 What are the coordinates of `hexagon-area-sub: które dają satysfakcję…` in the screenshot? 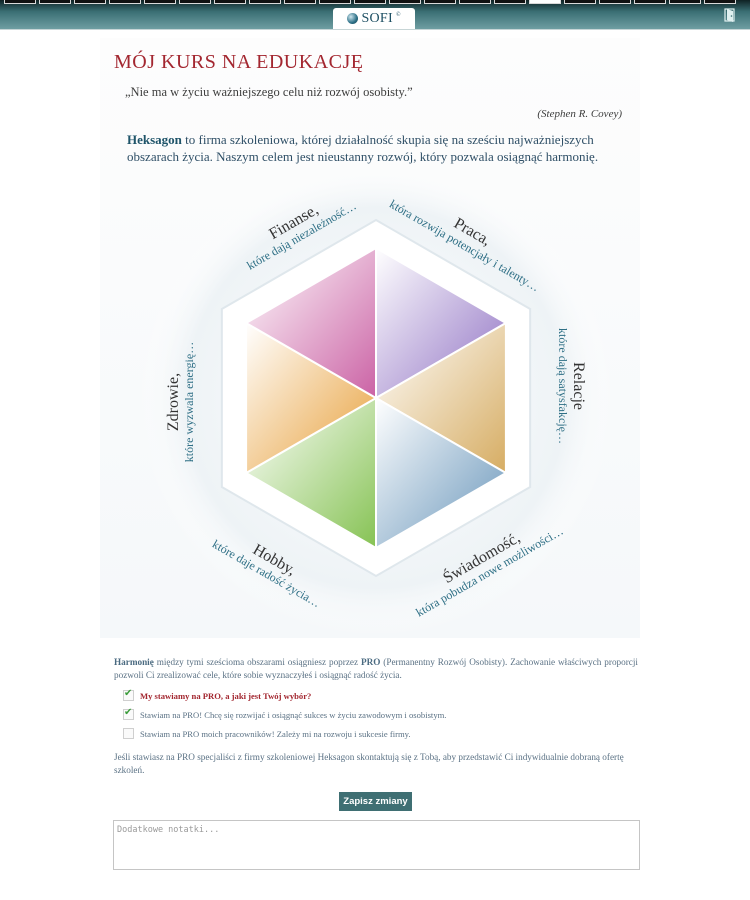 It's located at (563, 386).